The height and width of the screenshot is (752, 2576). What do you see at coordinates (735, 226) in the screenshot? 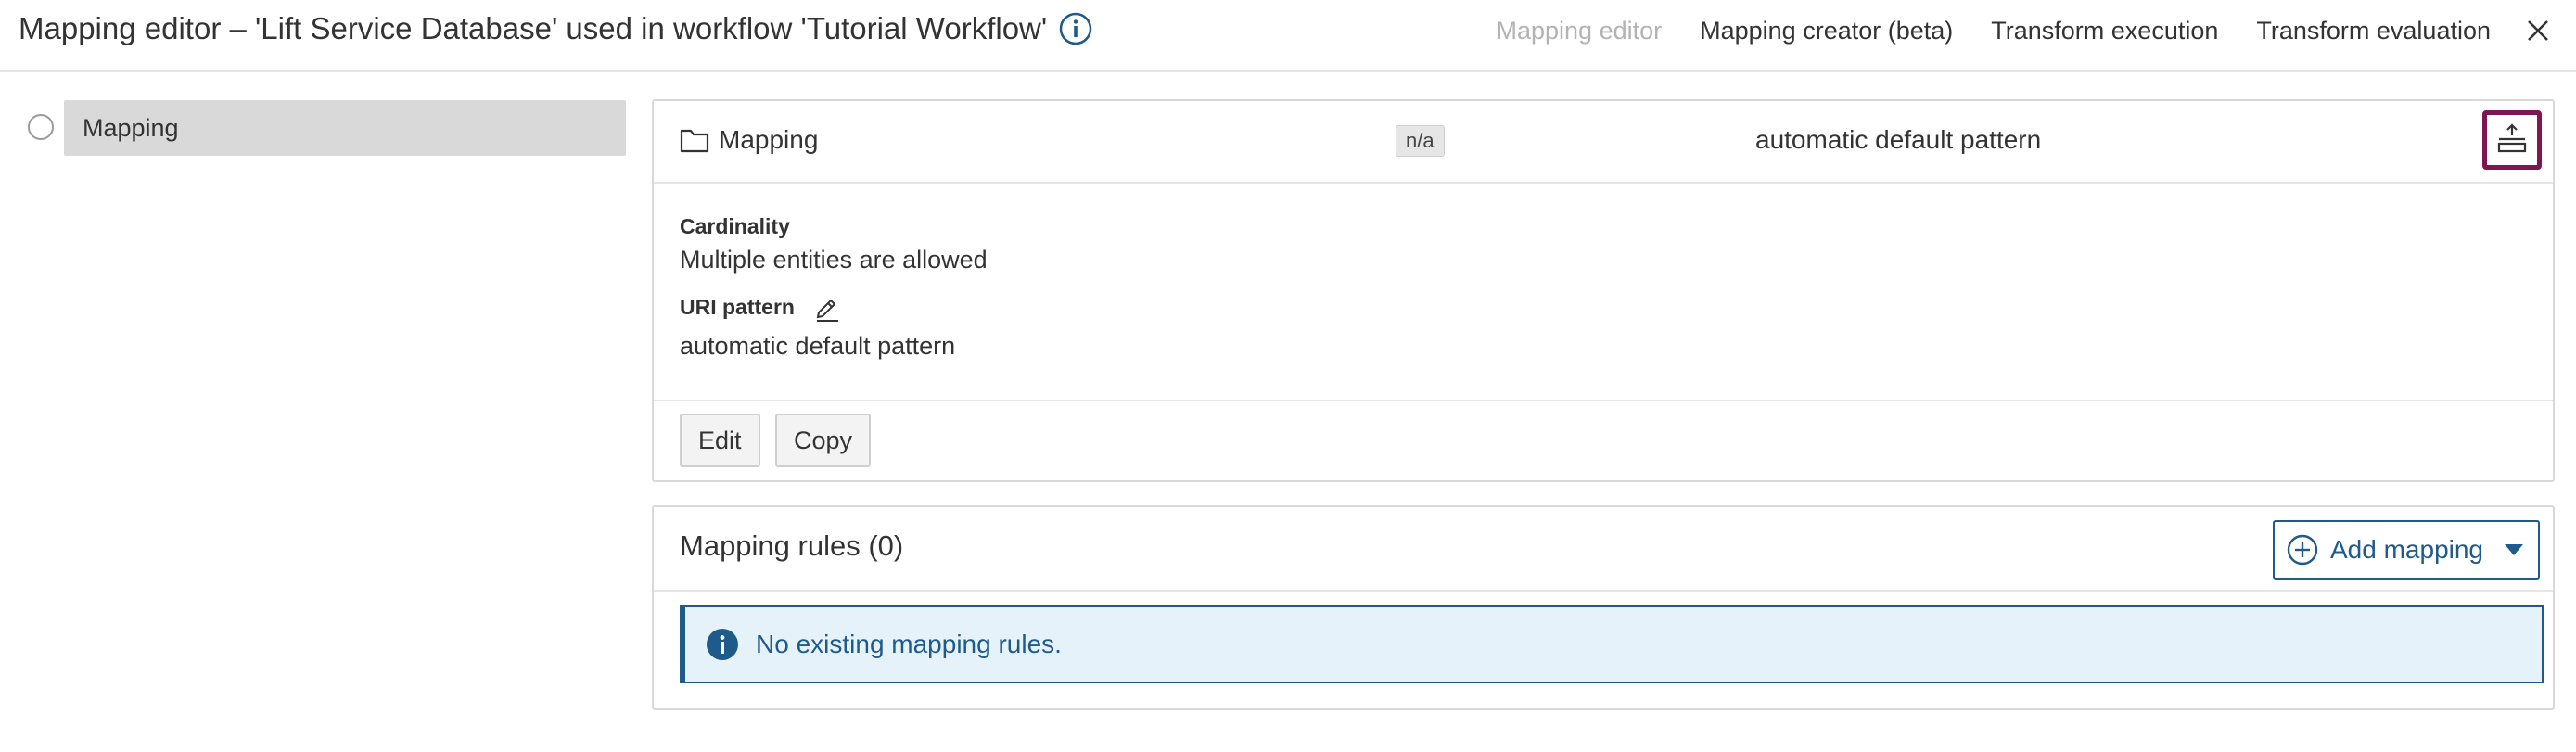
I see `cardinality-label: Cardinality` at bounding box center [735, 226].